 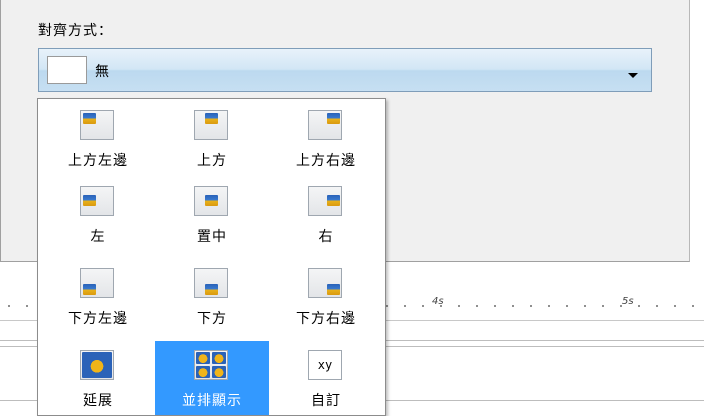 What do you see at coordinates (211, 365) in the screenshot?
I see `tile-icon` at bounding box center [211, 365].